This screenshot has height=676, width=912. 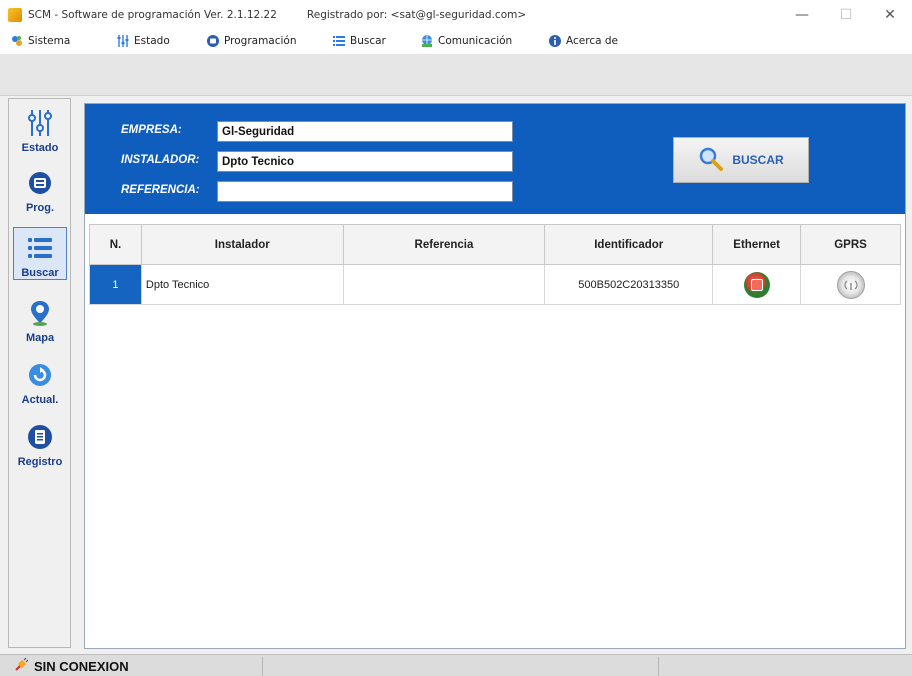 I want to click on menu-sistema-label: Sistema, so click(x=49, y=41).